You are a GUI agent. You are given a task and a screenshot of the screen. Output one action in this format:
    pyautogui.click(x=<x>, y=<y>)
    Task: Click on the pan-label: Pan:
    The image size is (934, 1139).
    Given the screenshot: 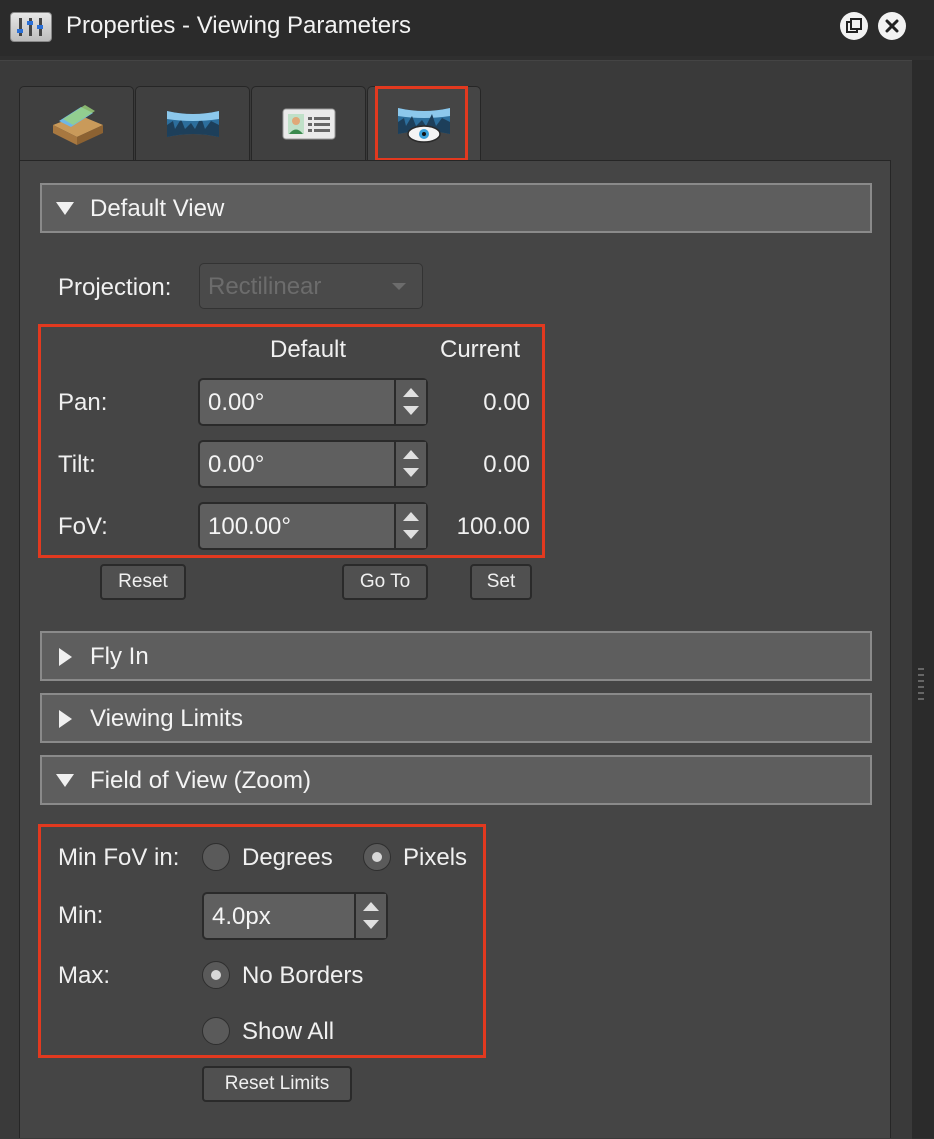 What is the action you would take?
    pyautogui.click(x=83, y=402)
    